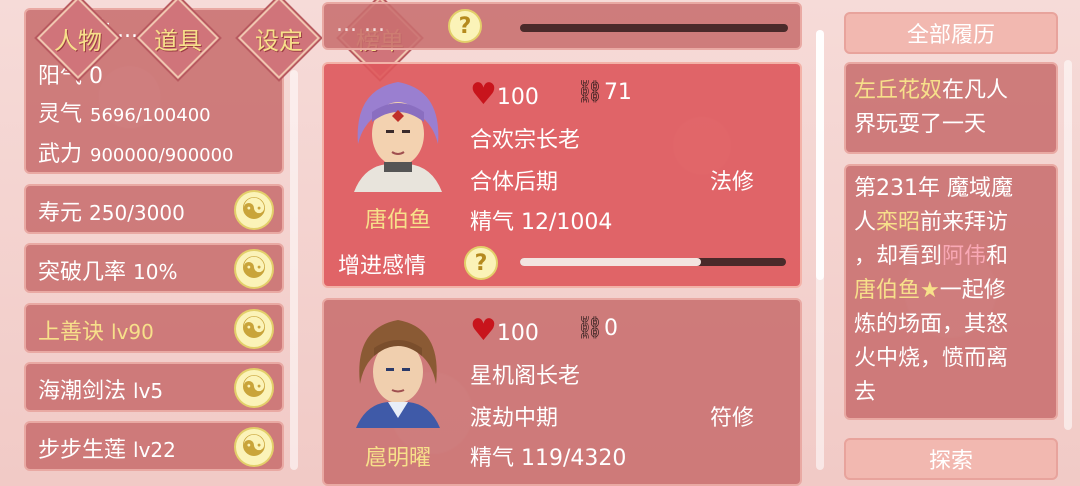 This screenshot has width=1080, height=486. I want to click on nav-settings-label: 设定, so click(279, 40).